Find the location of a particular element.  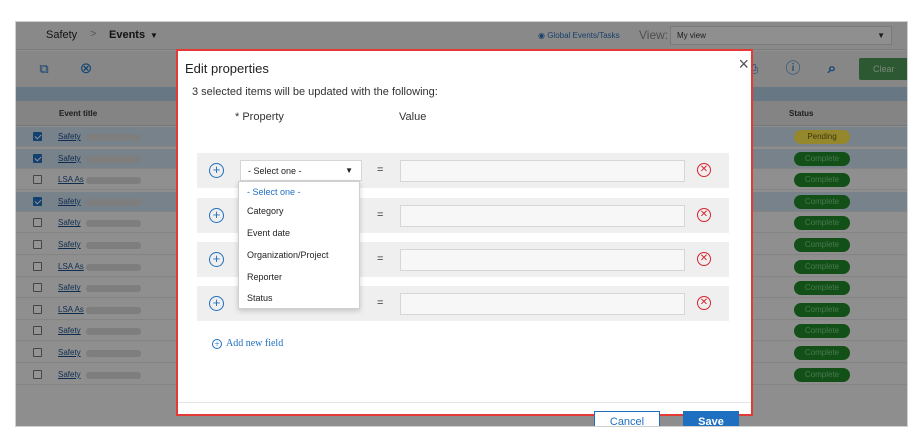

cancel-button: Cancel is located at coordinates (627, 418).